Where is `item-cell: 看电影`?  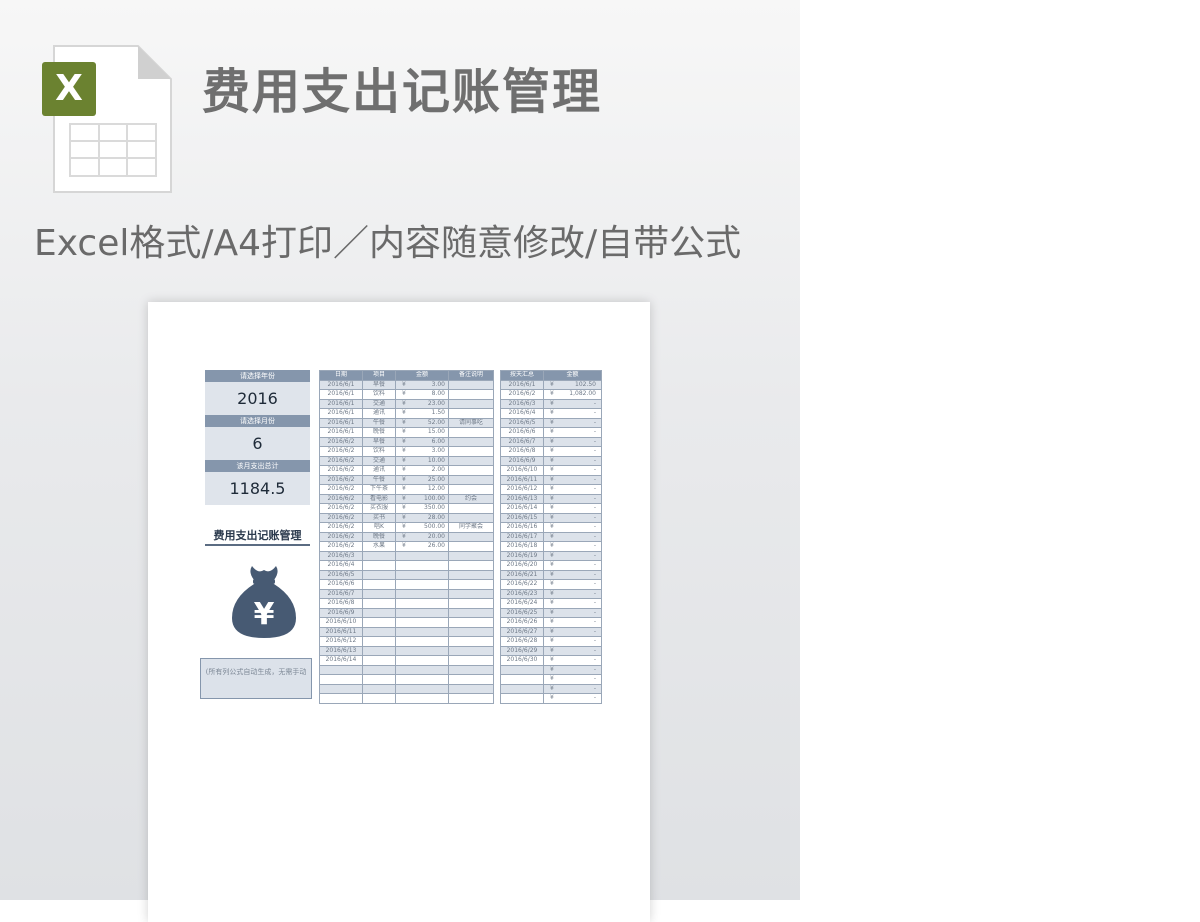
item-cell: 看电影 is located at coordinates (379, 498).